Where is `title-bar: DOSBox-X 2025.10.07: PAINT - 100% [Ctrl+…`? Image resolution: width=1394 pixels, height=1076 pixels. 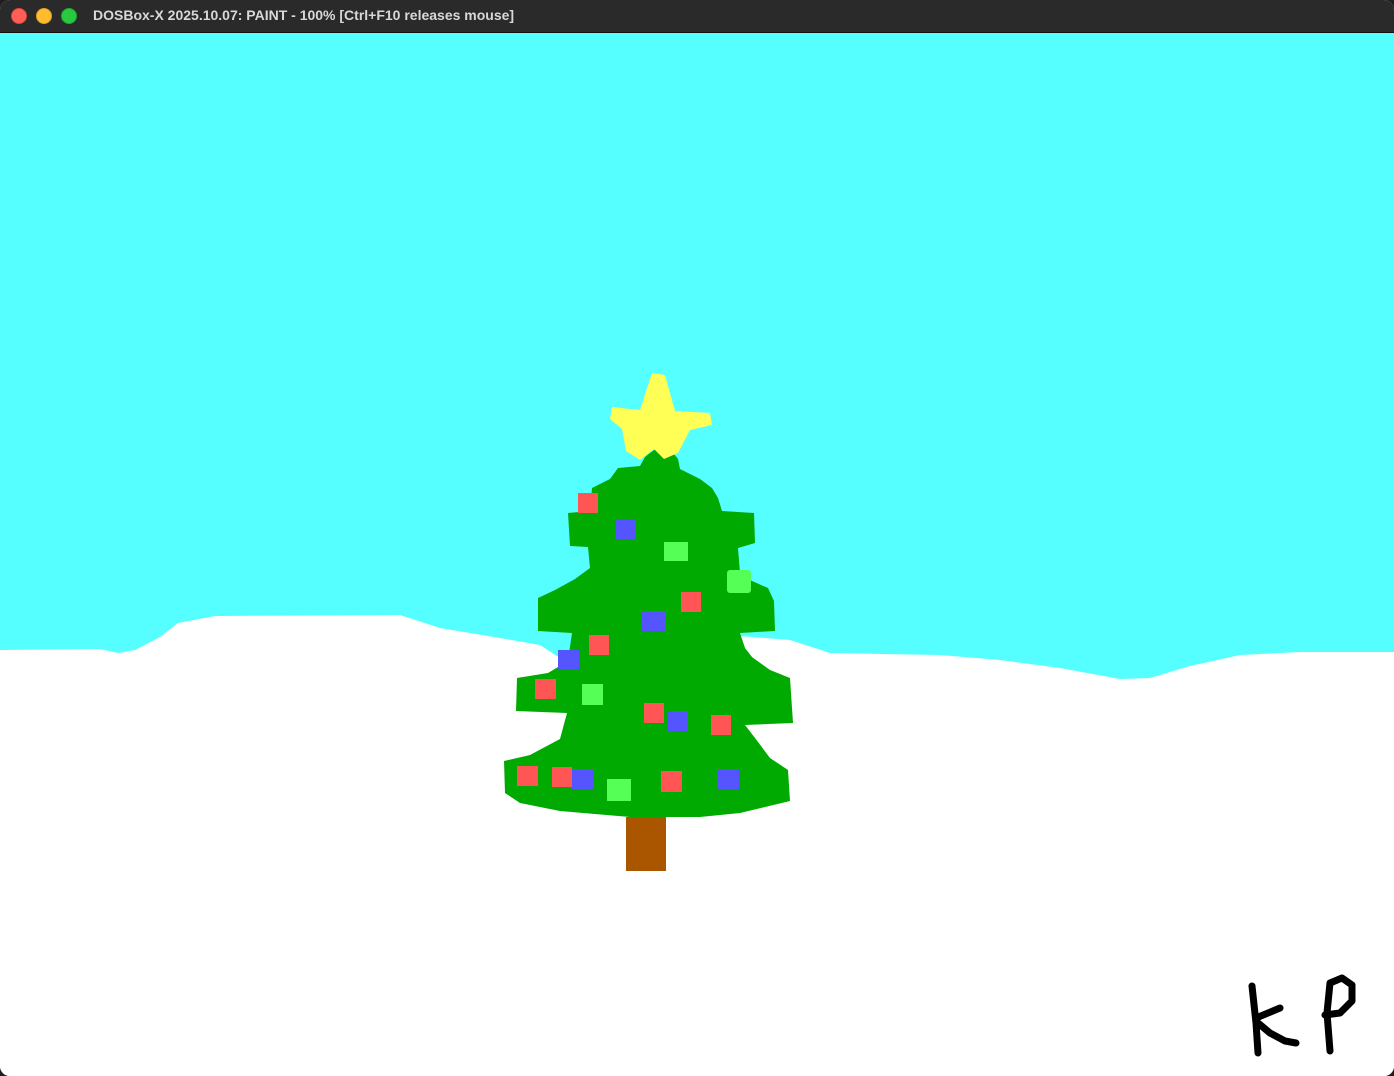 title-bar: DOSBox-X 2025.10.07: PAINT - 100% [Ctrl+… is located at coordinates (697, 16).